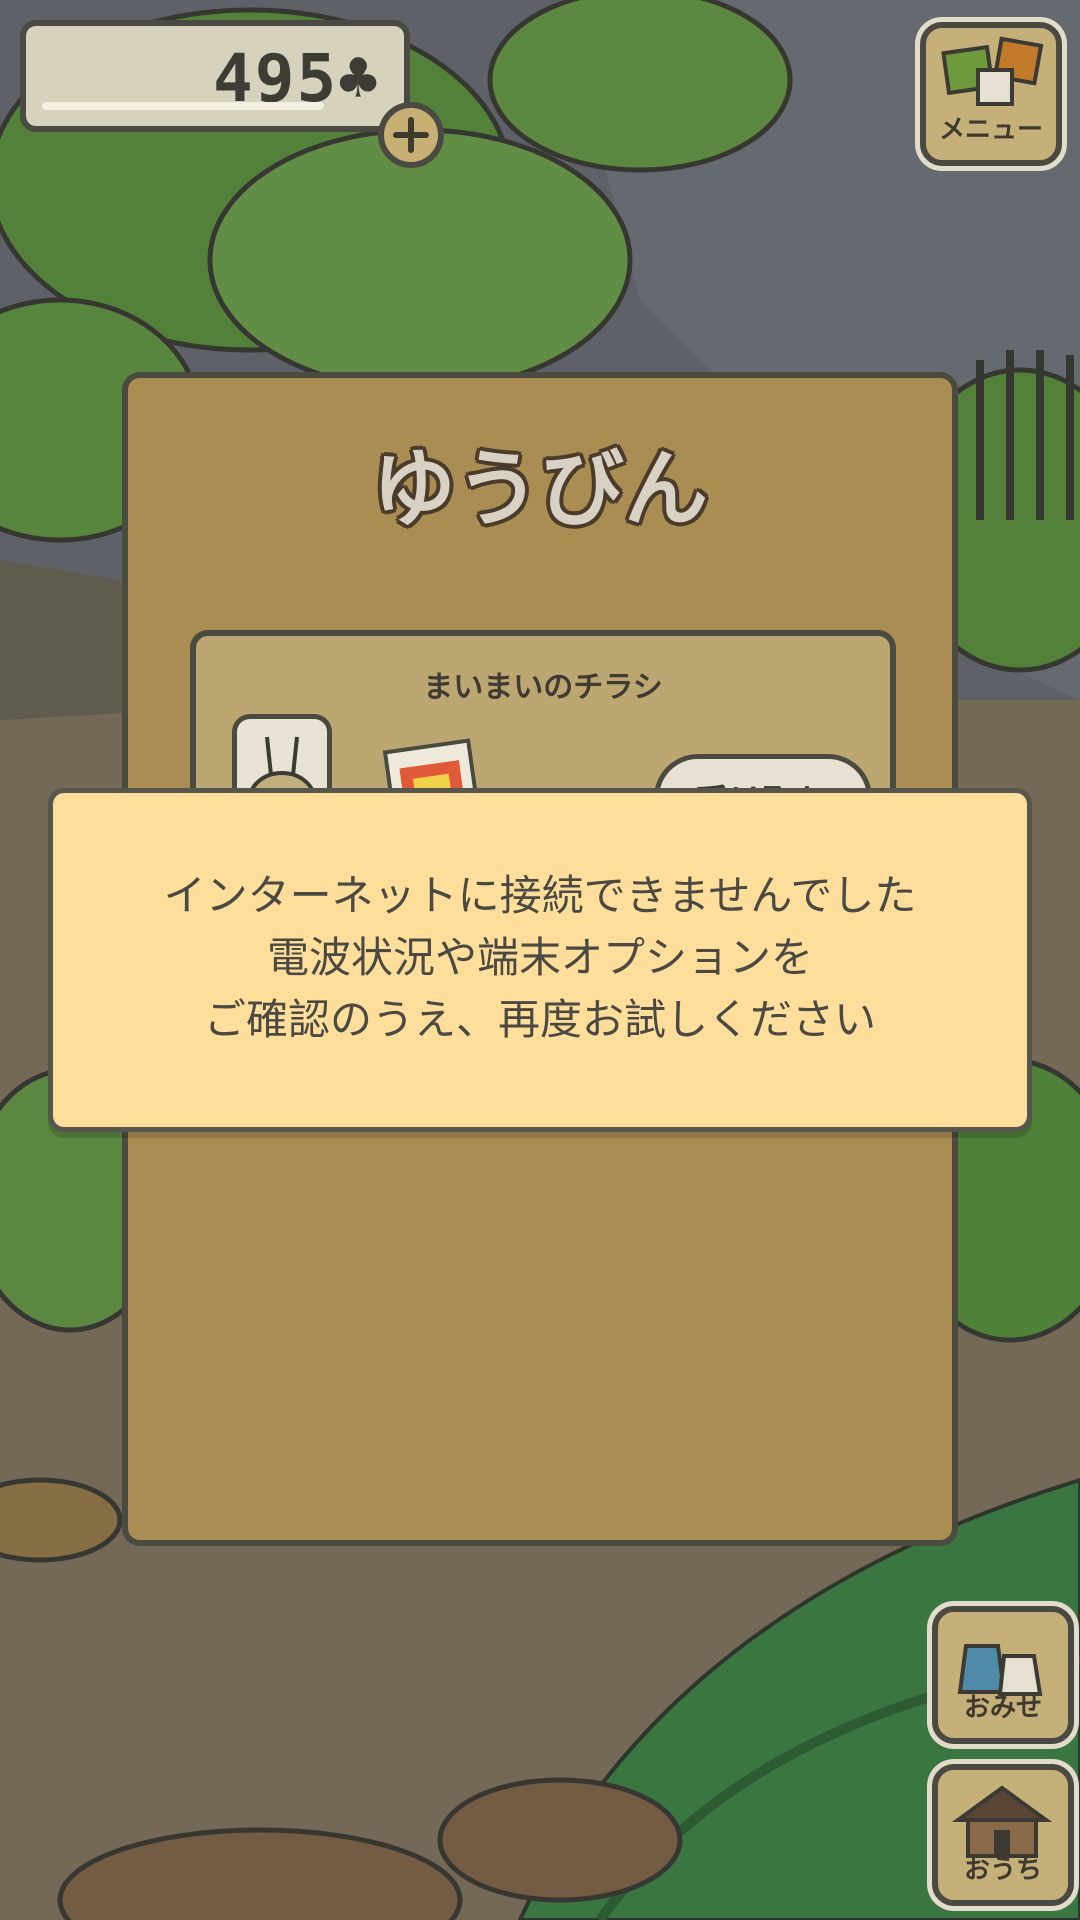 This screenshot has width=1080, height=1920. What do you see at coordinates (539, 489) in the screenshot?
I see `mail-title: ゆうびん` at bounding box center [539, 489].